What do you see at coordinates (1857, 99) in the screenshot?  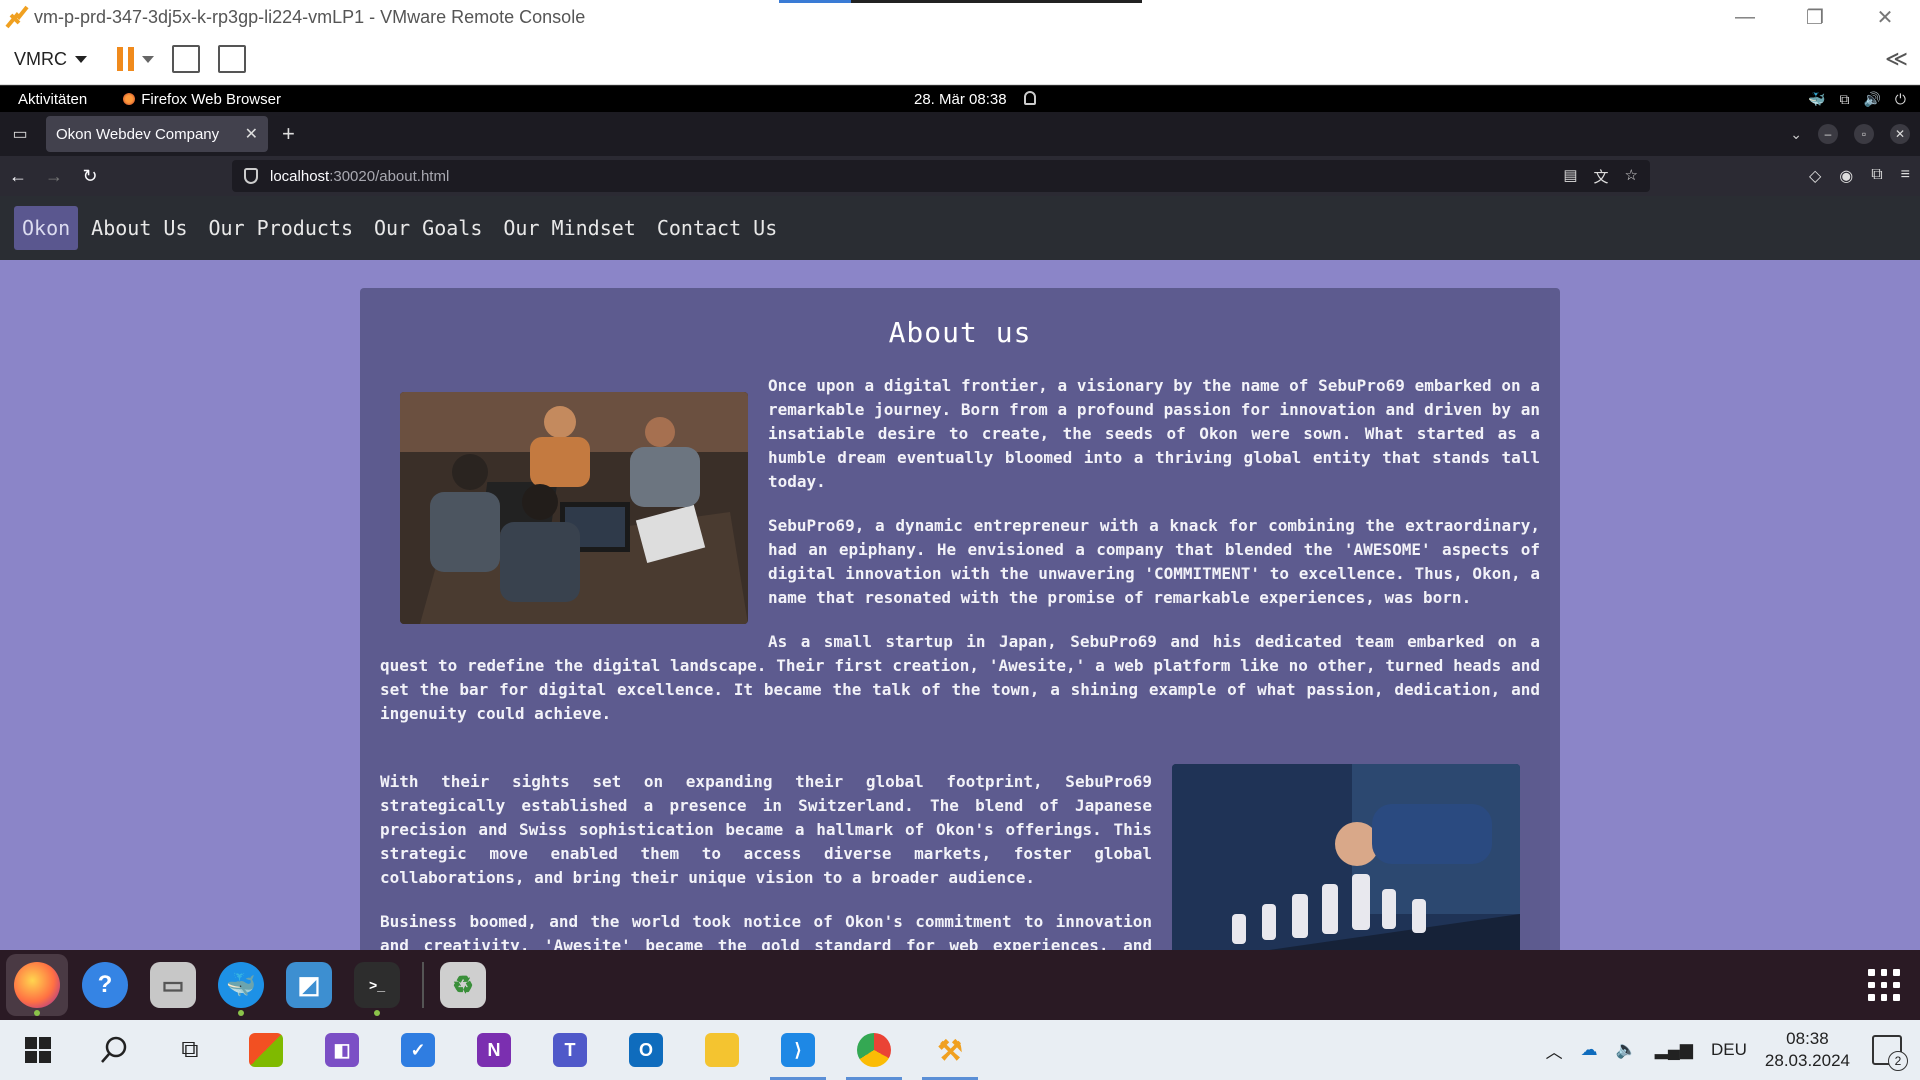 I see `system-tray: 🐳 ⧉ 🔊 ⏻` at bounding box center [1857, 99].